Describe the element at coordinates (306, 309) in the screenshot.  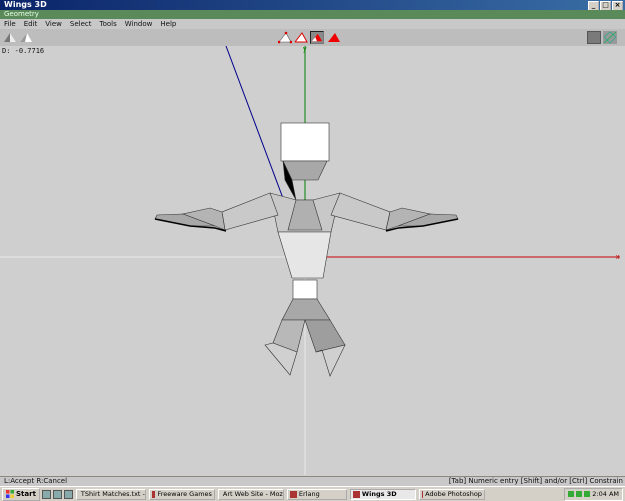
I see `pelvis-face` at that location.